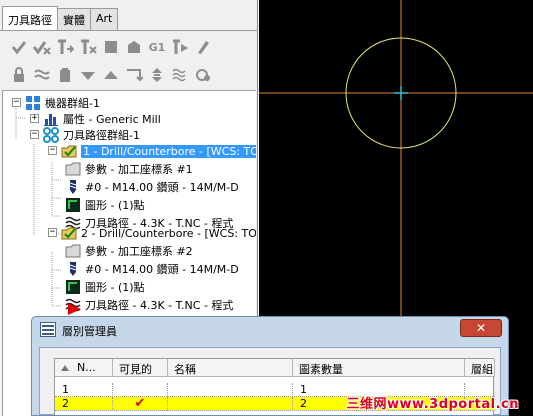  What do you see at coordinates (203, 75) in the screenshot?
I see `help-icon` at bounding box center [203, 75].